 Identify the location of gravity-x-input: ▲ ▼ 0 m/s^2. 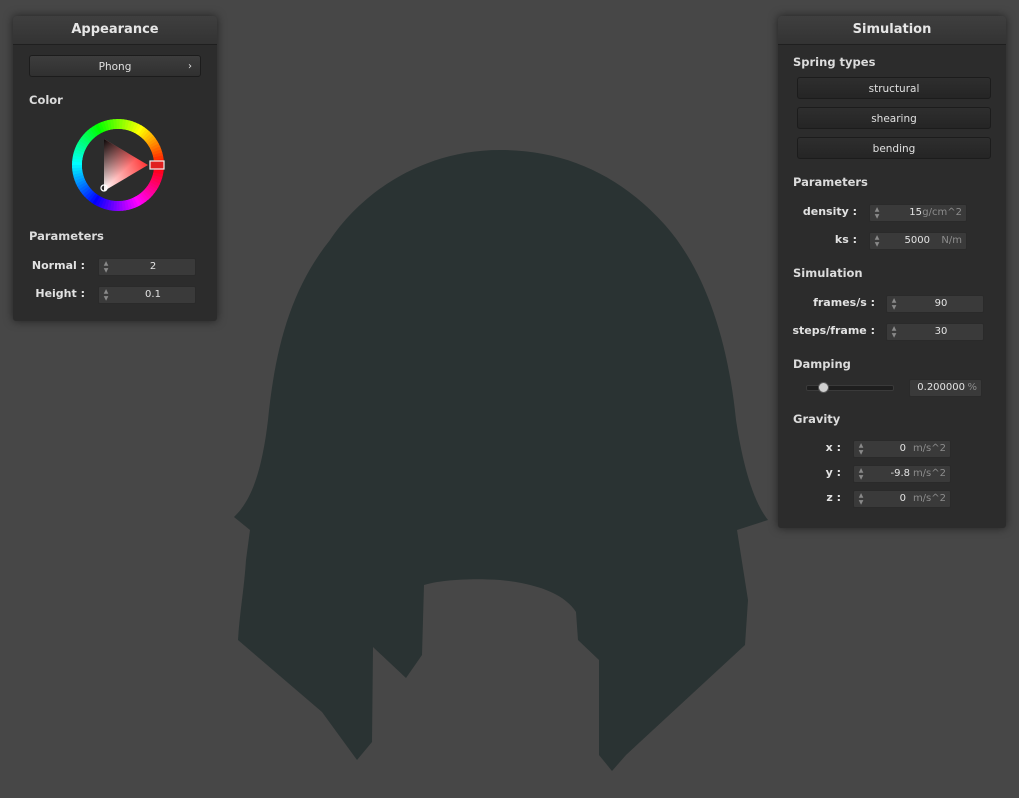
(902, 449).